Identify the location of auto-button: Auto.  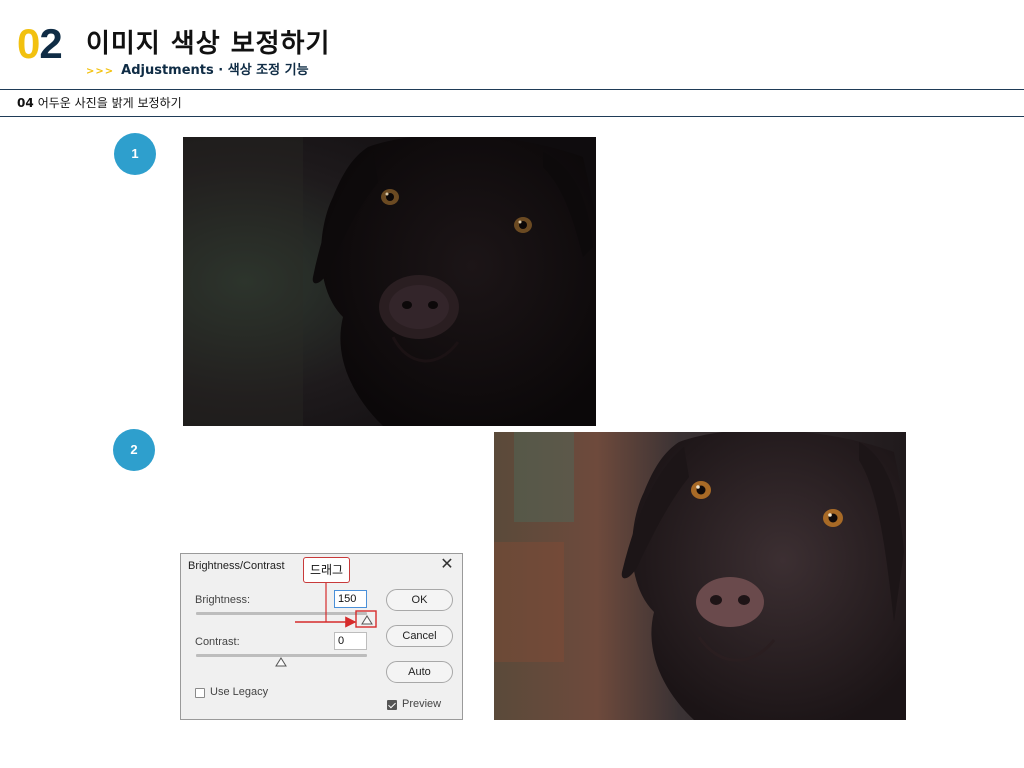
(419, 672).